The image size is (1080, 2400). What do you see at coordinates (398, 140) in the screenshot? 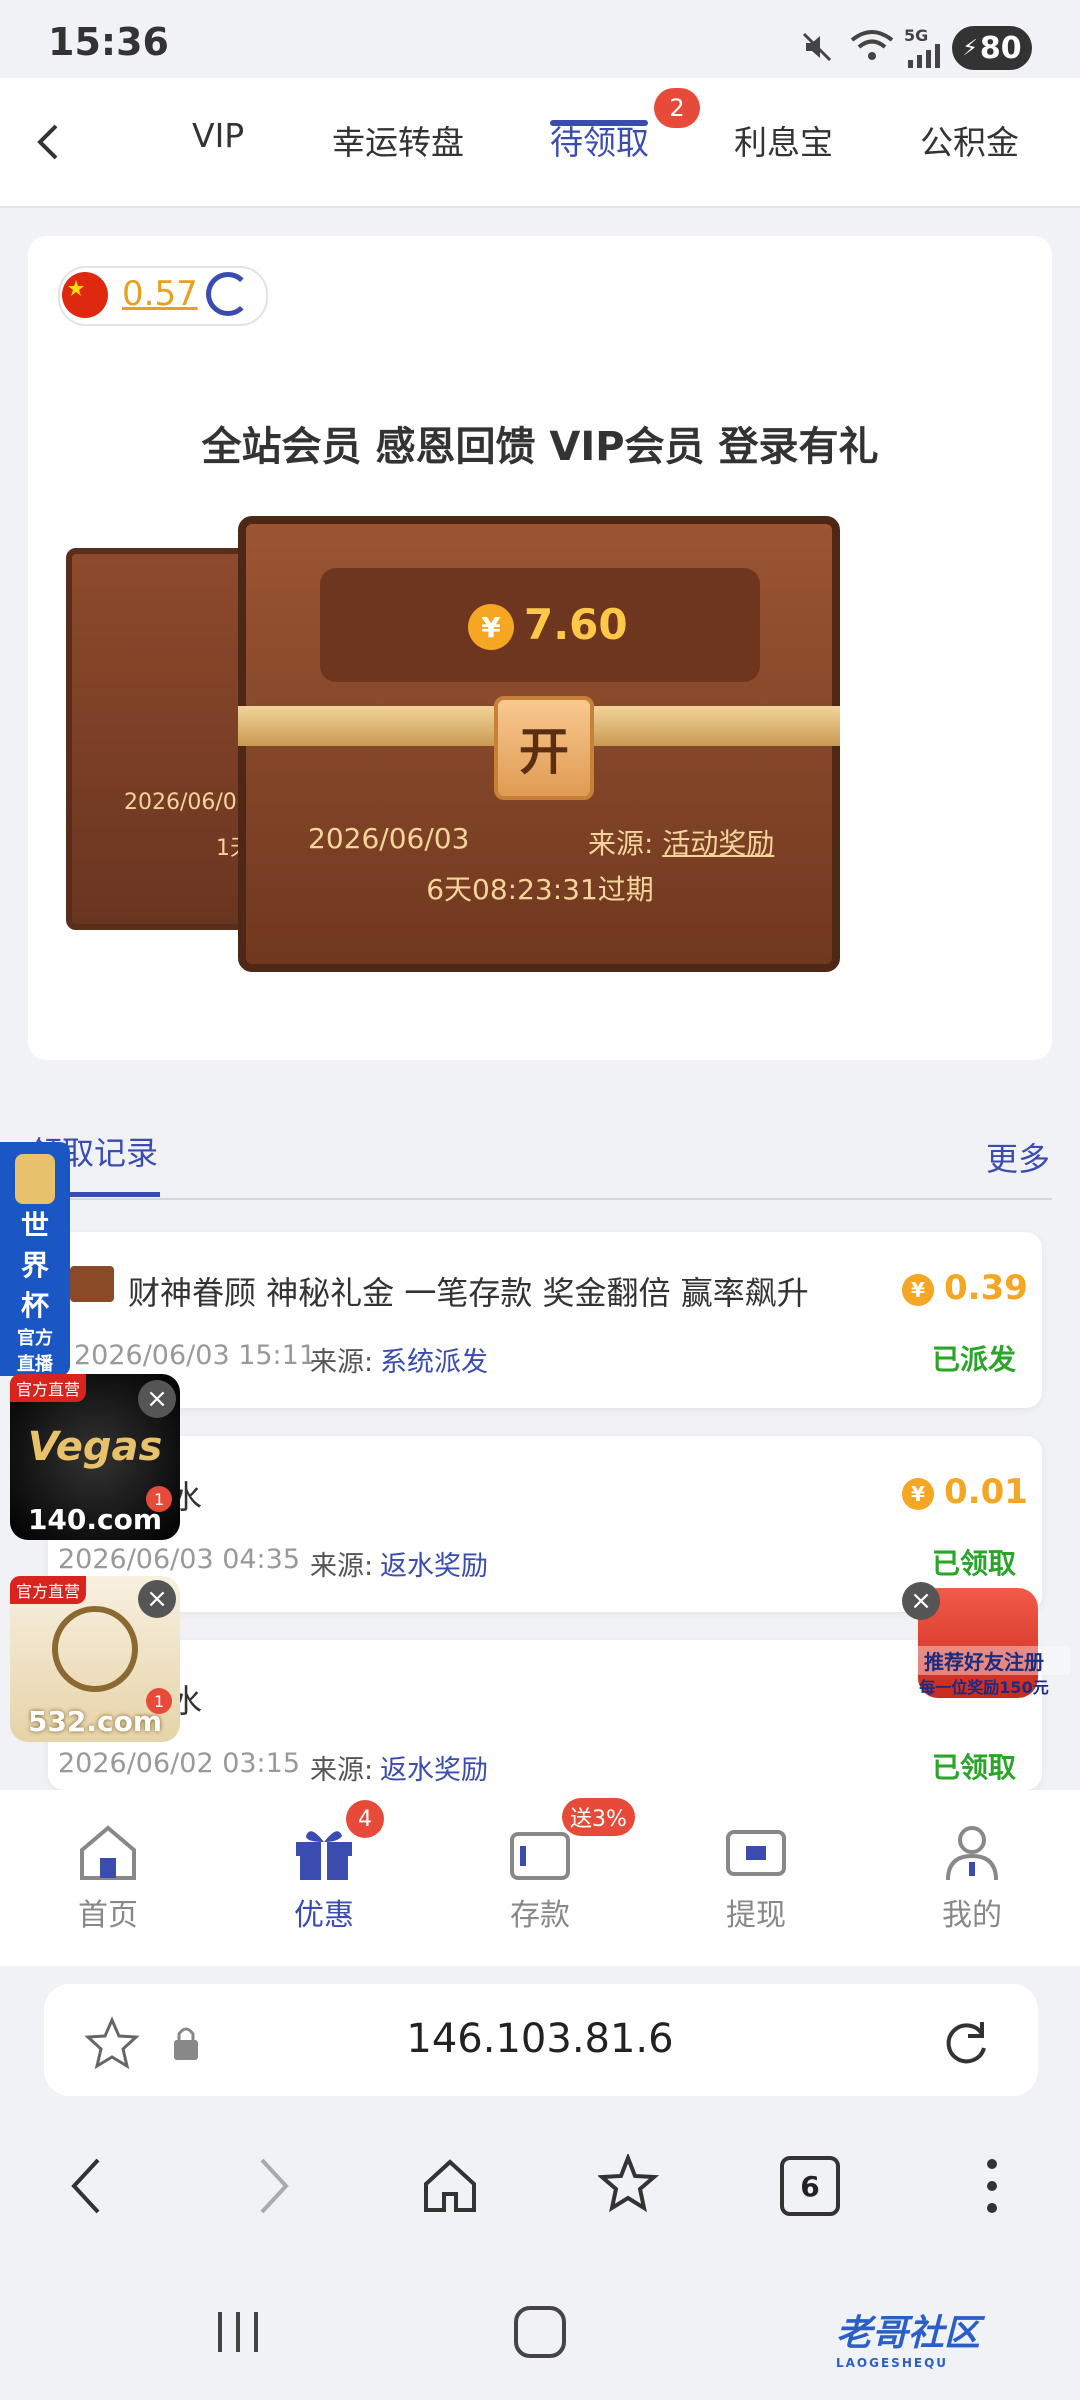
I see `tab-lucky-wheel: 幸运转盘` at bounding box center [398, 140].